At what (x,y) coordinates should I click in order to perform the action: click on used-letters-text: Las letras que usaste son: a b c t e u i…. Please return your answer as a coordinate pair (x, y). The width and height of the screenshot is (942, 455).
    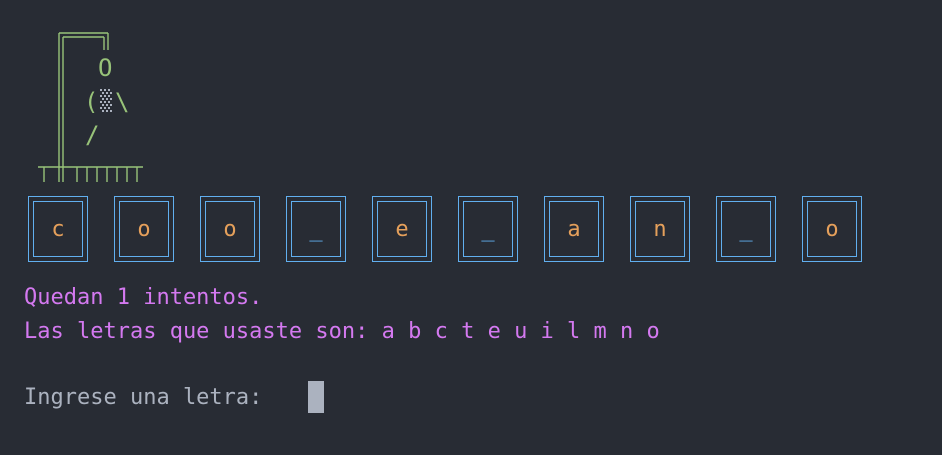
    Looking at the image, I should click on (342, 331).